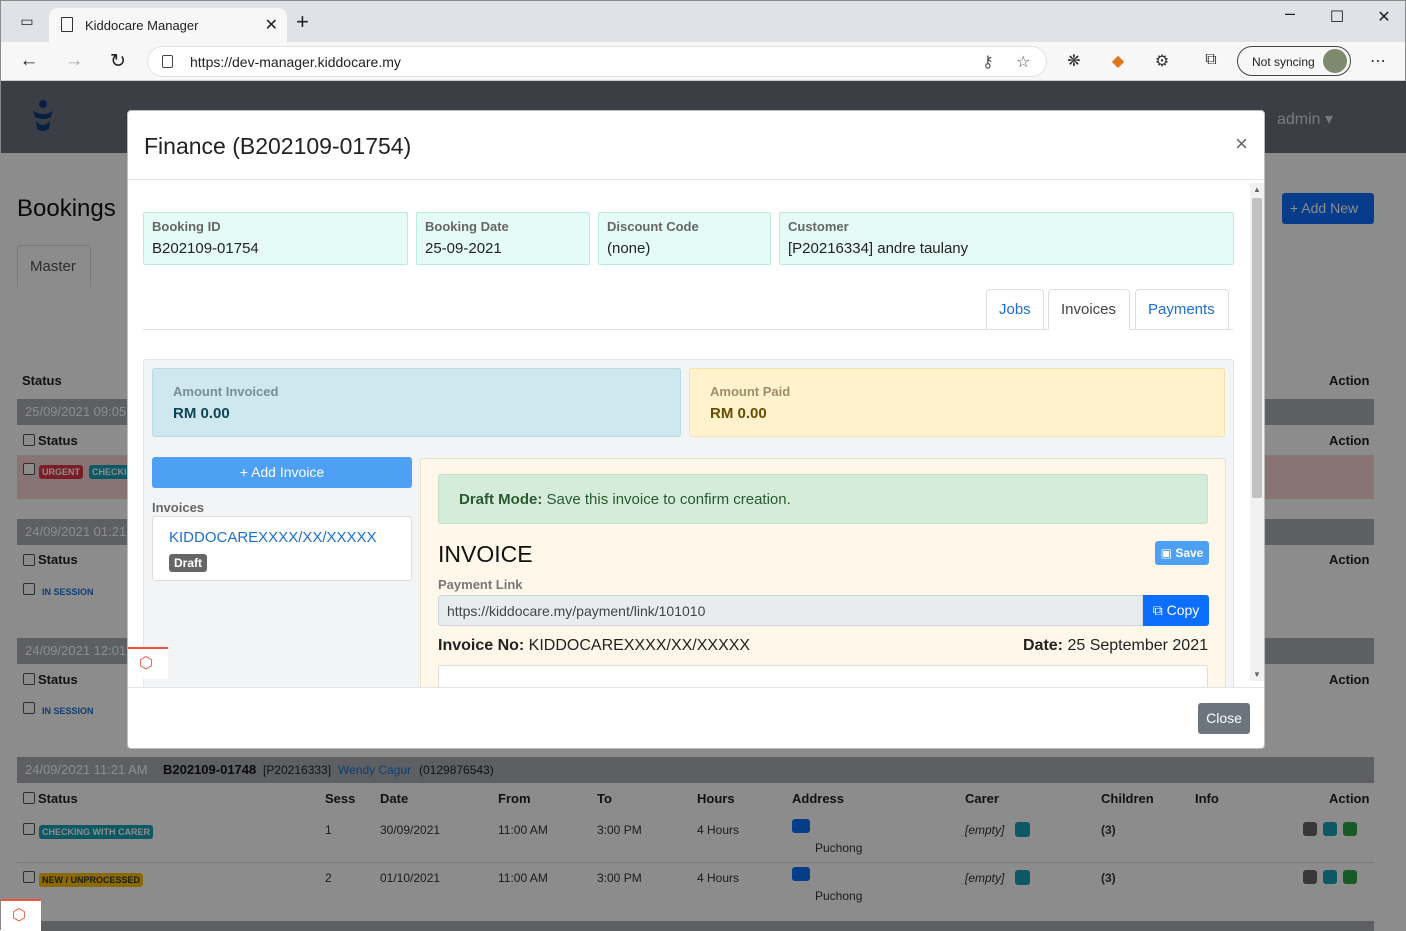 This screenshot has height=931, width=1406. I want to click on tab-actions-icon: ▭, so click(27, 21).